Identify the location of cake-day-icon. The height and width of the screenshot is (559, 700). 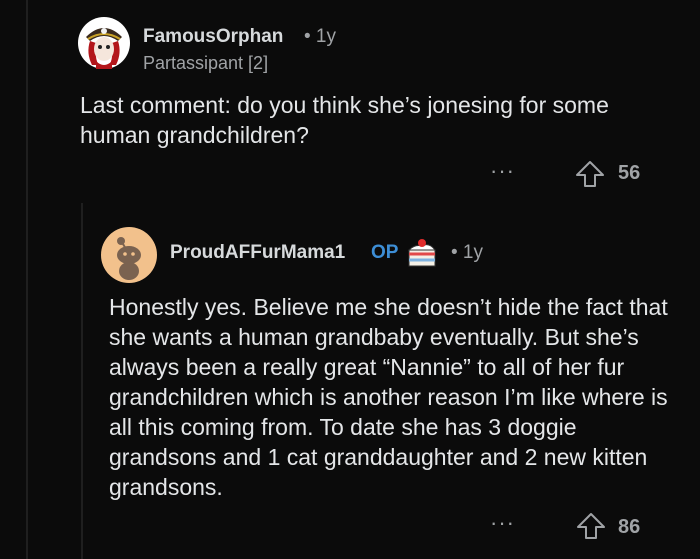
(422, 253).